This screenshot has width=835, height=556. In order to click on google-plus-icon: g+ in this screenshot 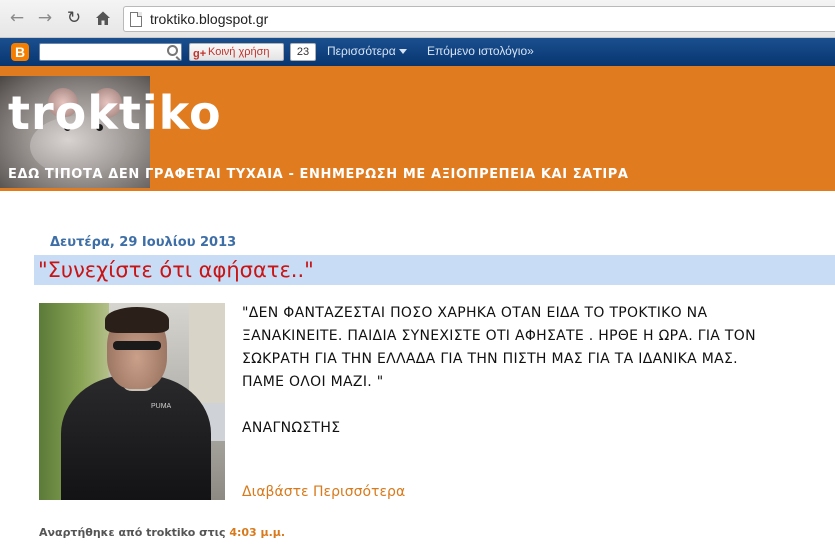, I will do `click(200, 54)`.